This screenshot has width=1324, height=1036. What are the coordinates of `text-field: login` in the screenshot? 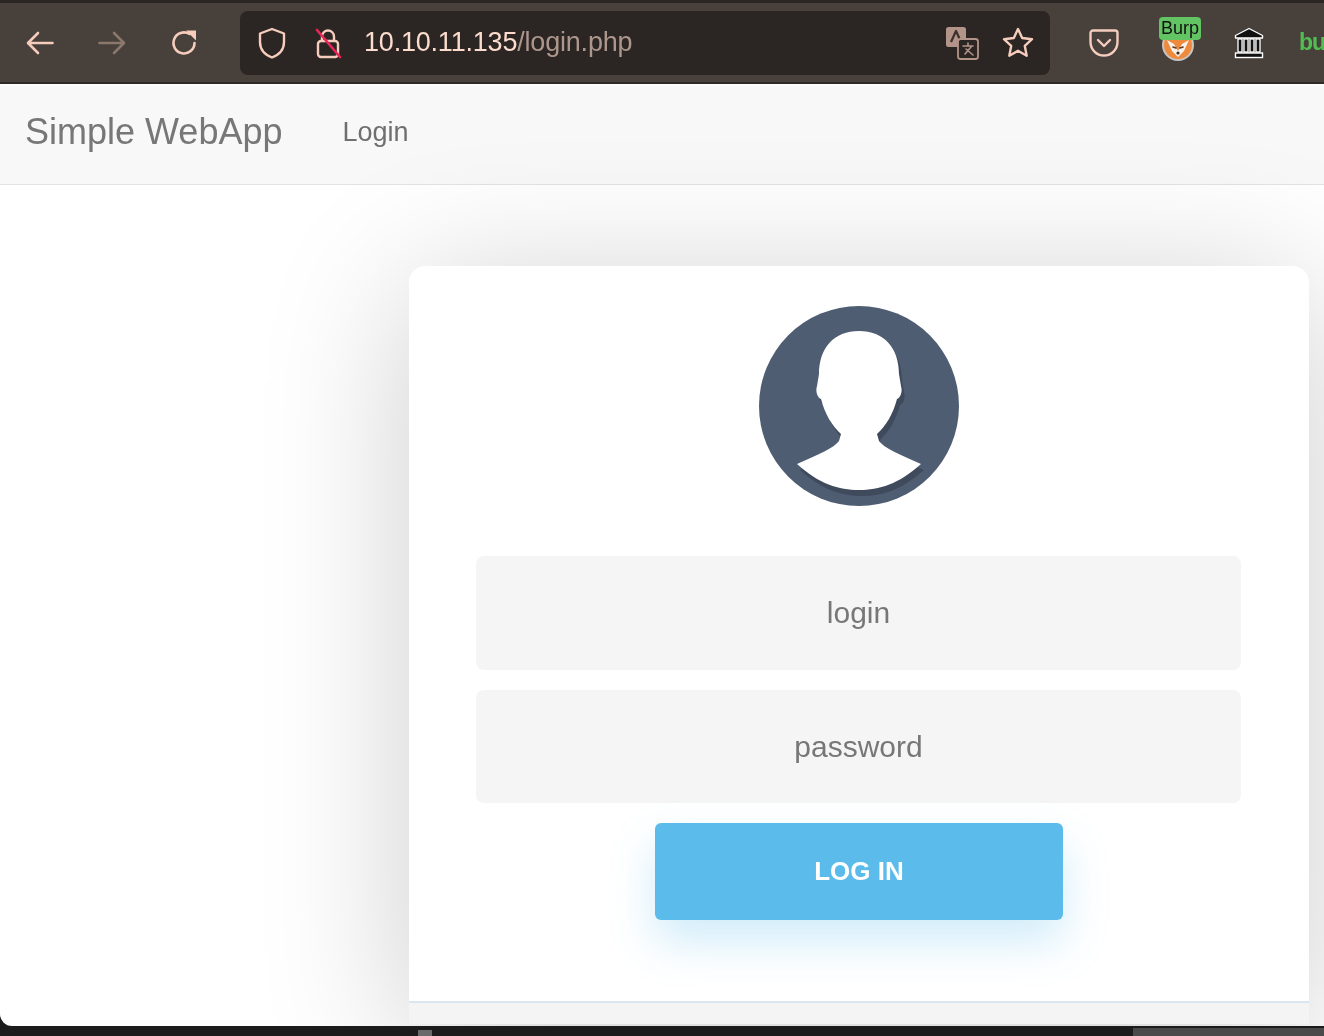 It's located at (858, 613).